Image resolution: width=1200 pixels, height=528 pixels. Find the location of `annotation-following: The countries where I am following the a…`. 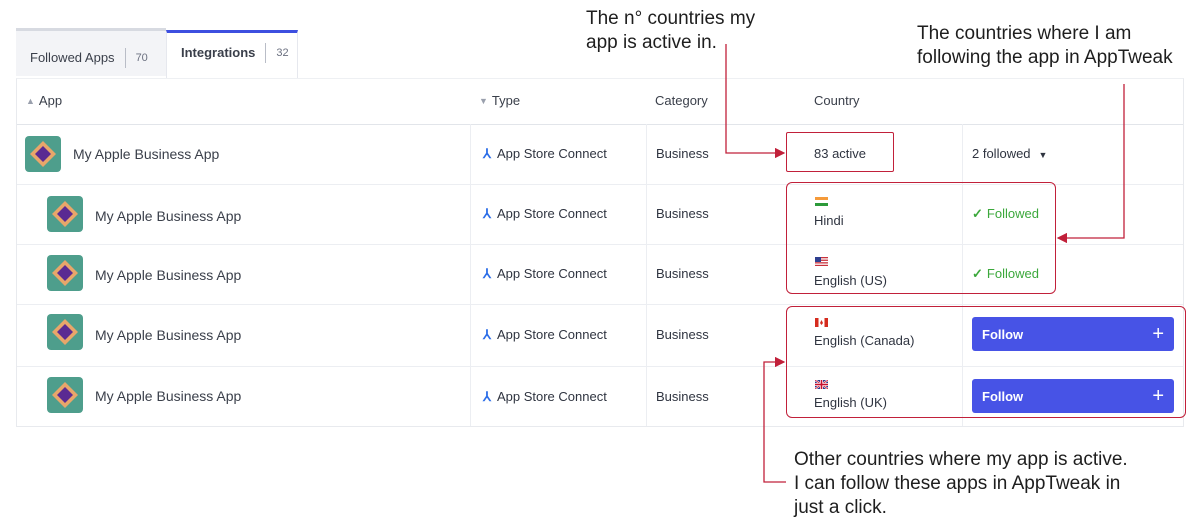

annotation-following: The countries where I am following the a… is located at coordinates (1045, 45).